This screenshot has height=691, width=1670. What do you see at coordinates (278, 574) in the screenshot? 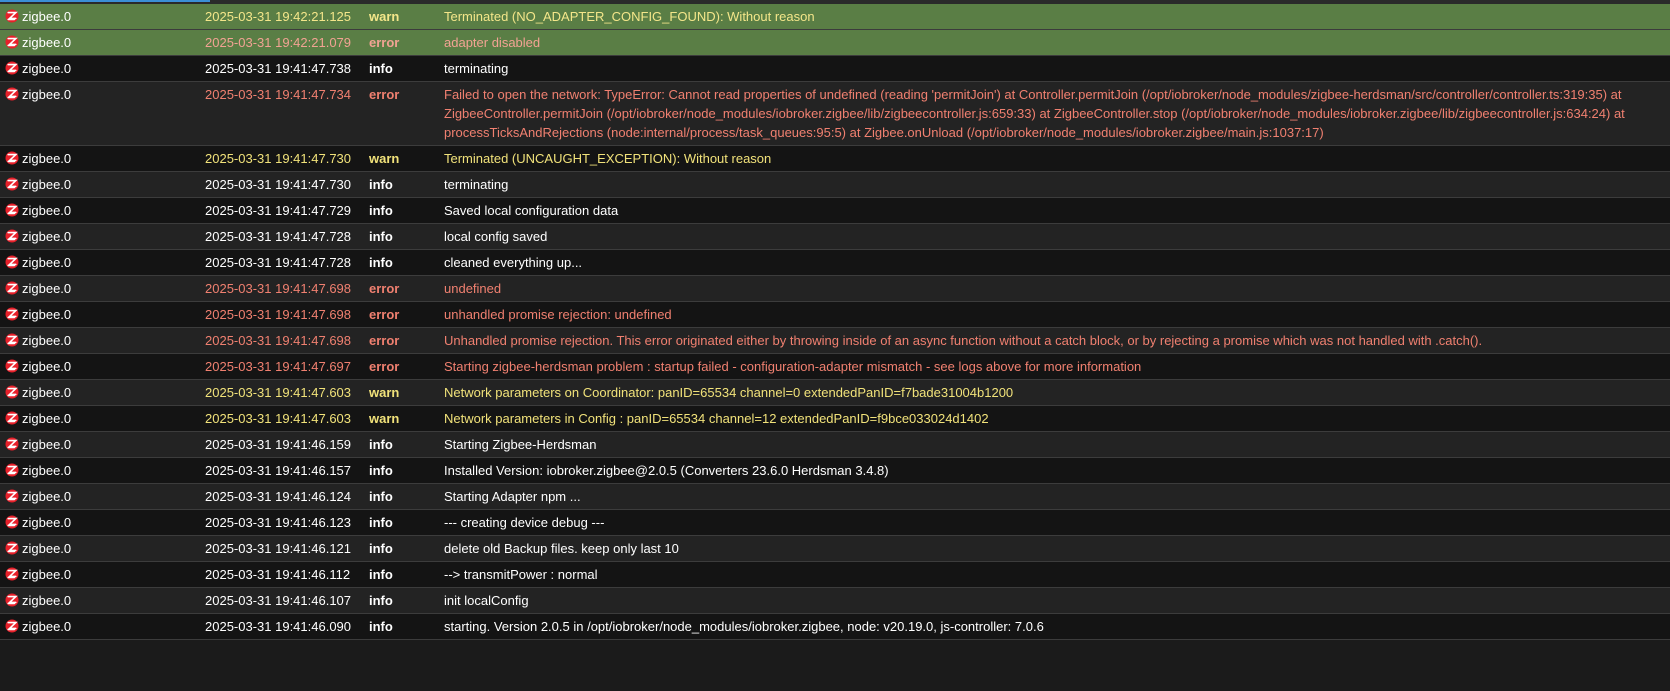
I see `log-timestamp: 2025-03-31 19:41:46.112` at bounding box center [278, 574].